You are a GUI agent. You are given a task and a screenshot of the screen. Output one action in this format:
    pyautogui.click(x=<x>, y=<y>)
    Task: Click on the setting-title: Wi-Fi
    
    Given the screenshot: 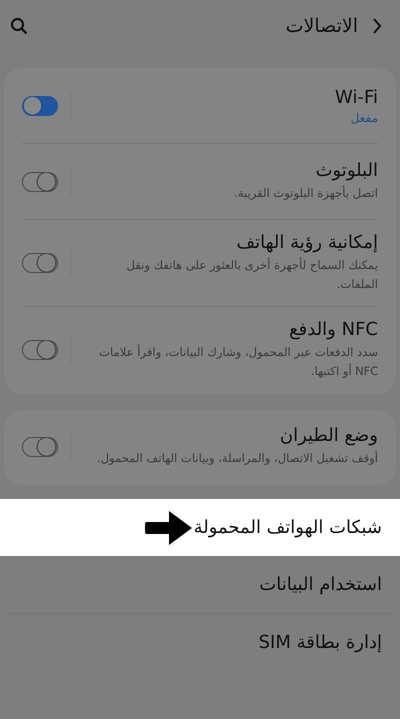 What is the action you would take?
    pyautogui.click(x=356, y=97)
    